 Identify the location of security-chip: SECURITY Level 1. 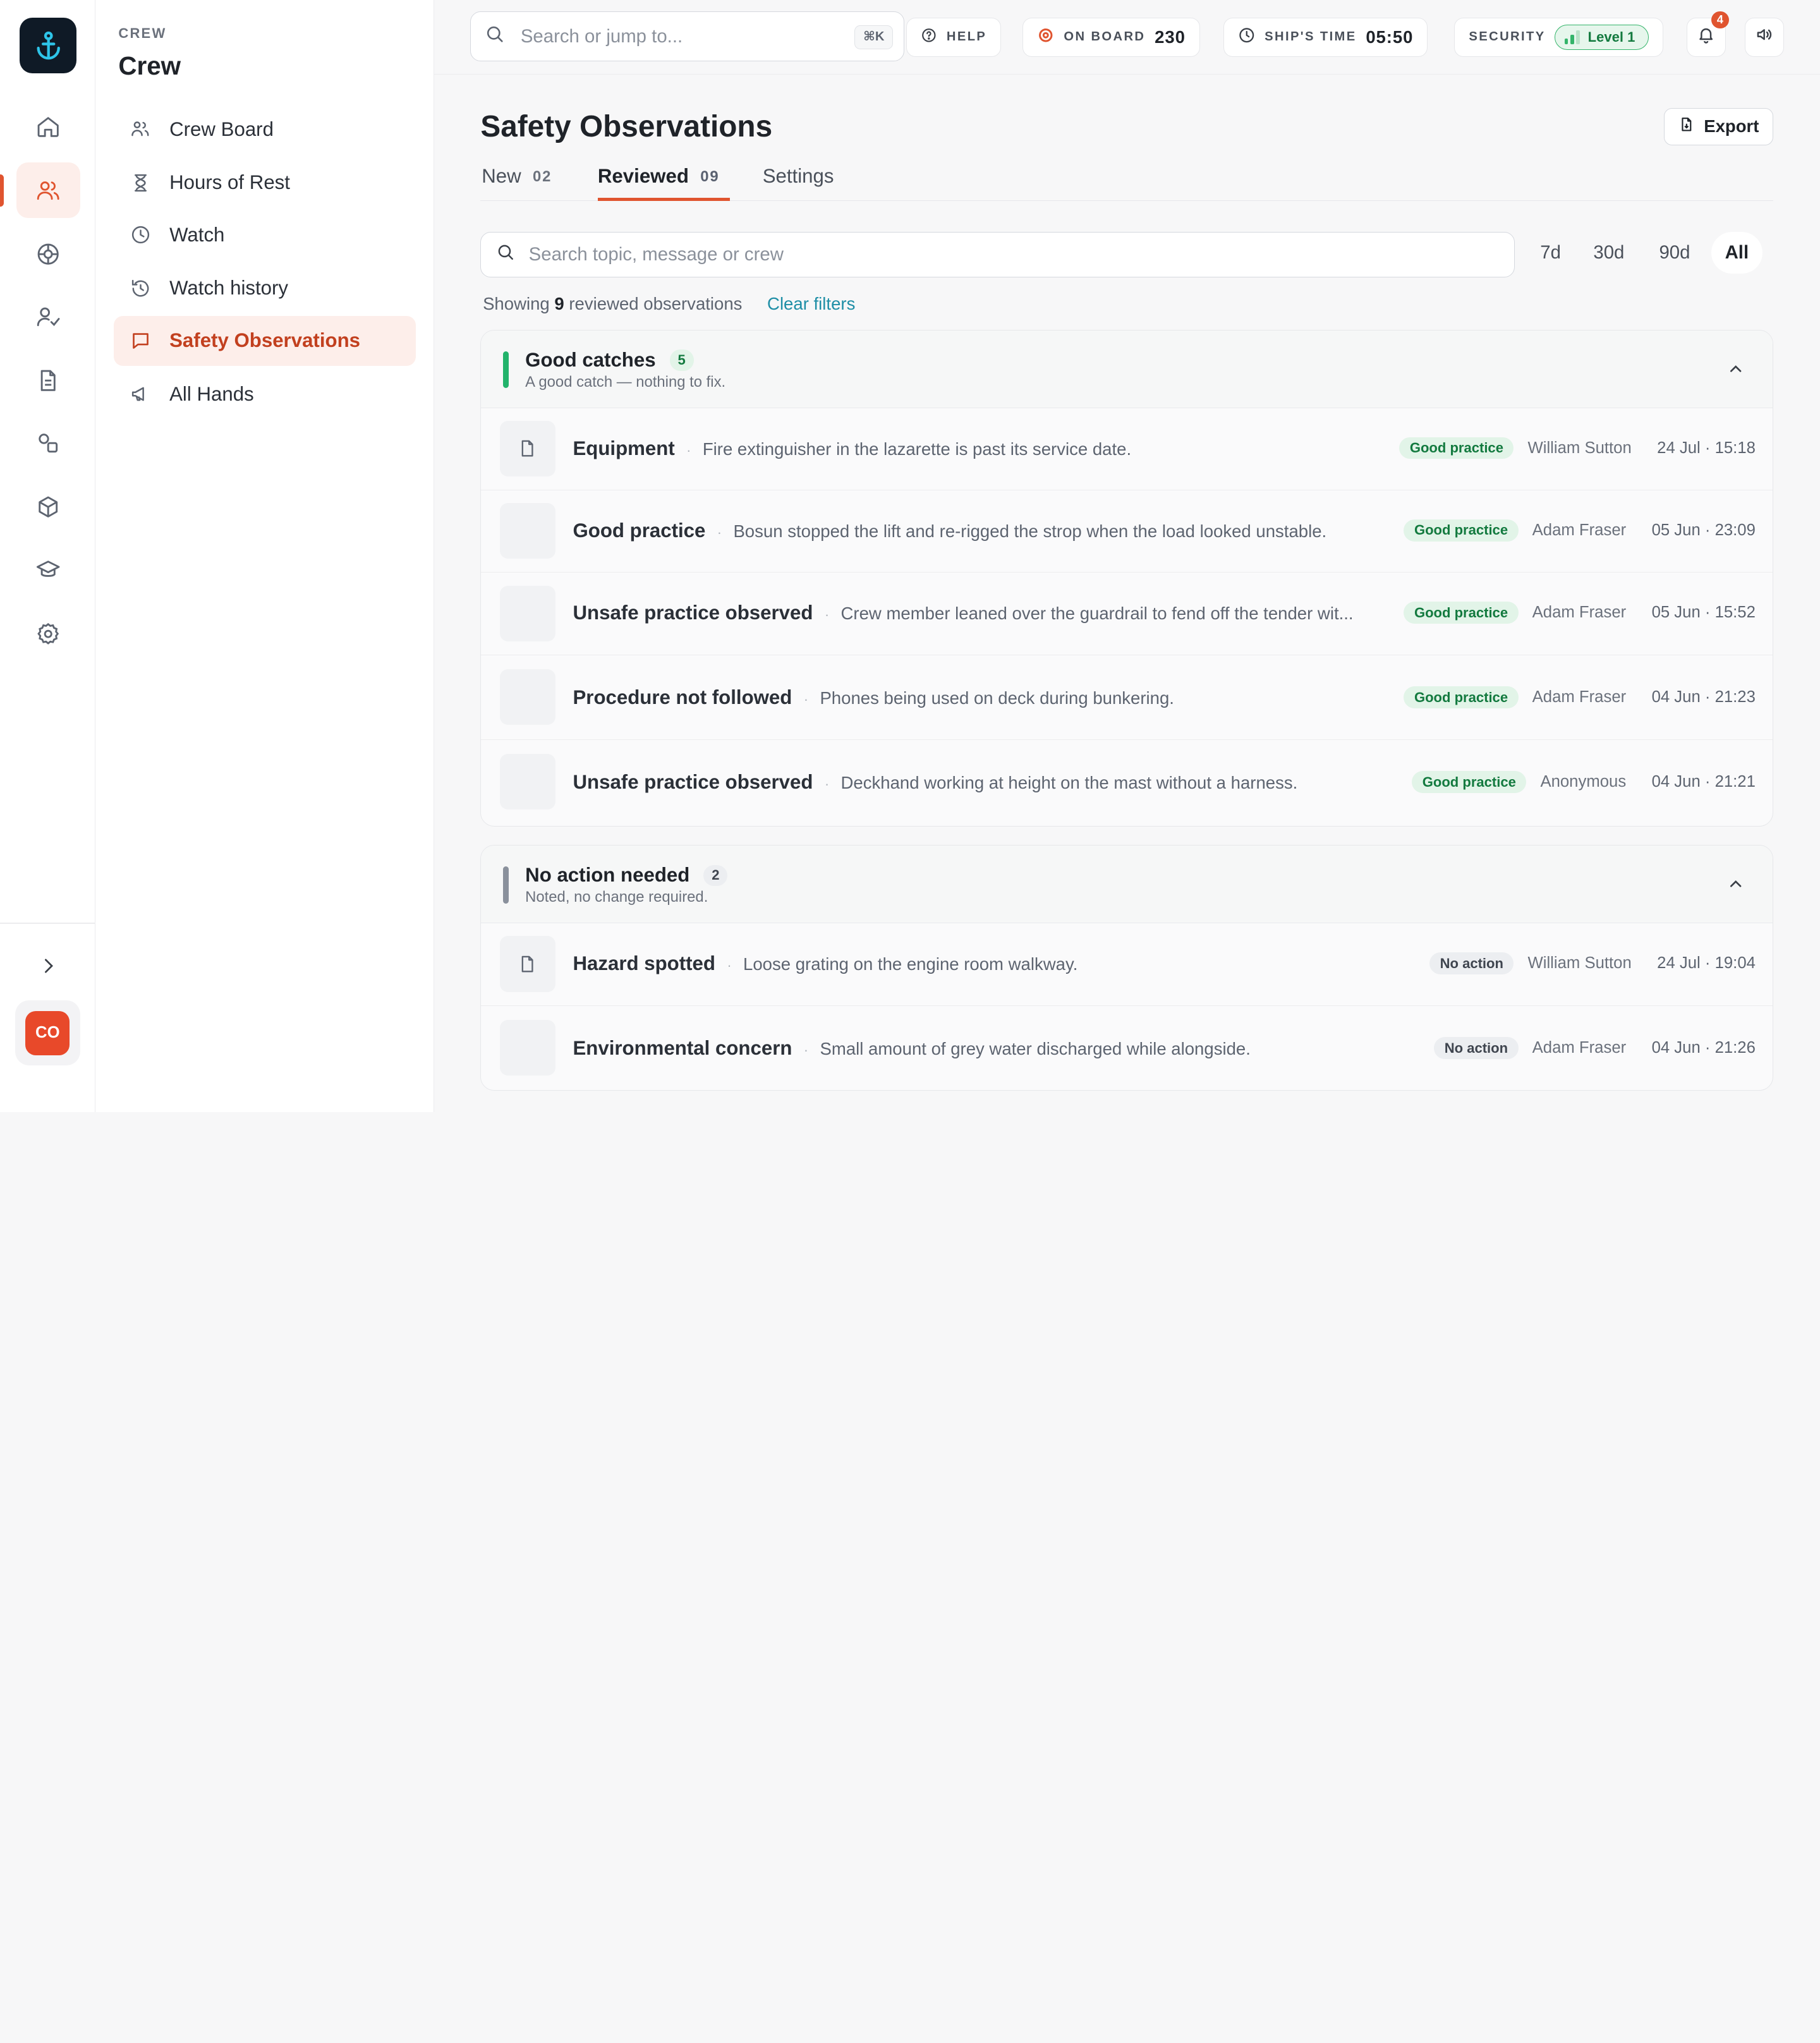
(1558, 37).